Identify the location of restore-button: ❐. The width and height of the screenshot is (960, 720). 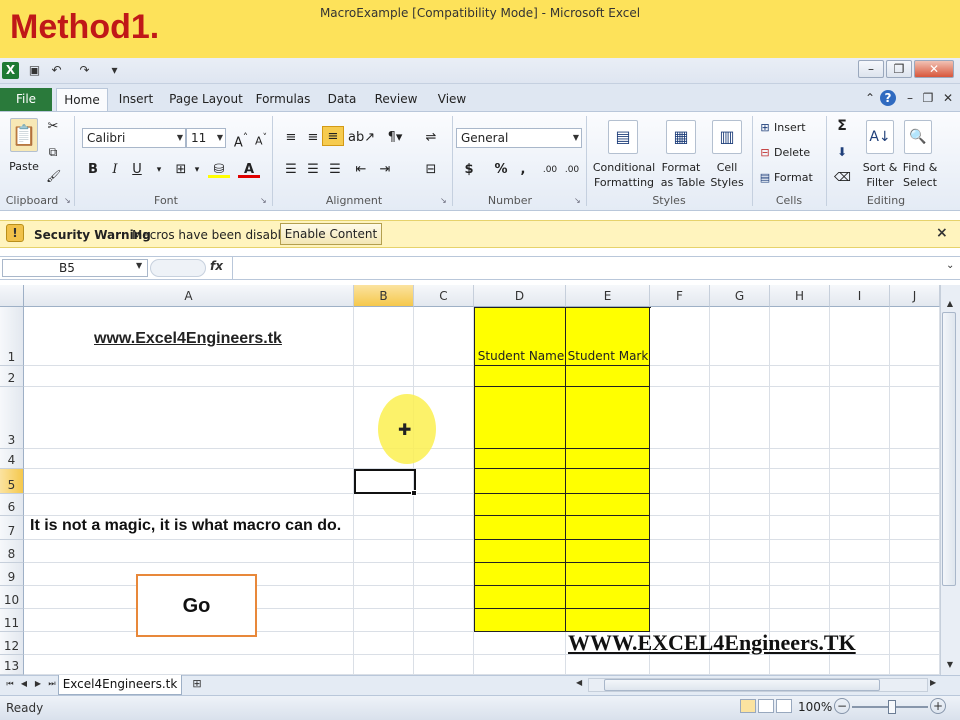
(899, 69).